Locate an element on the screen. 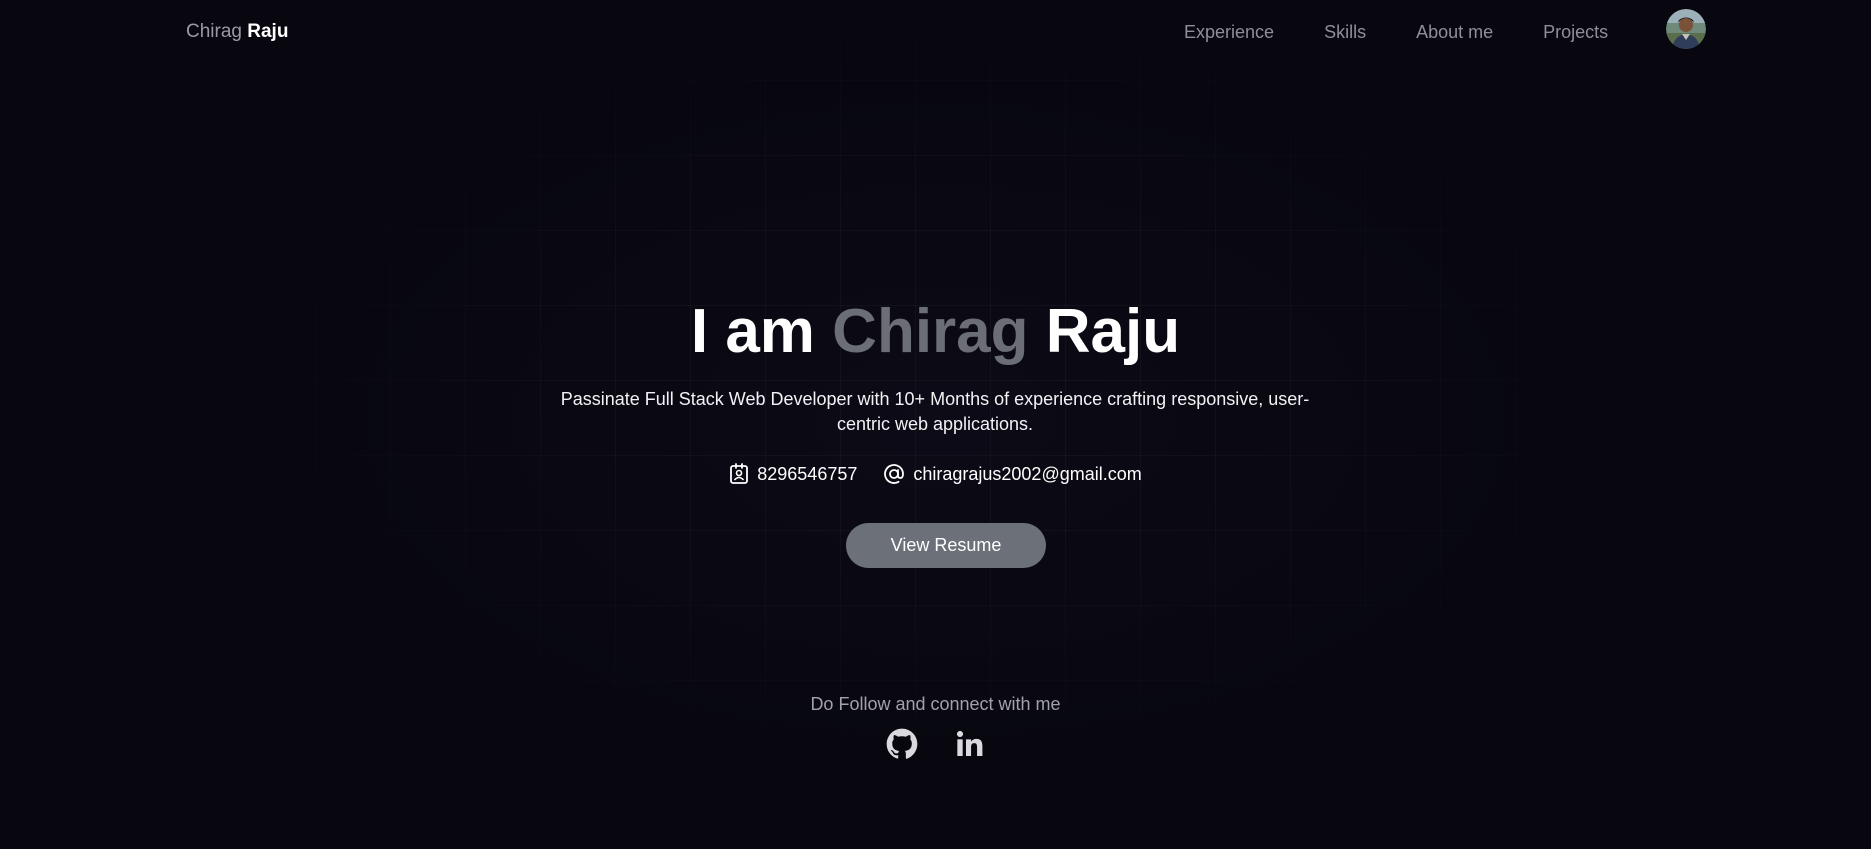 Image resolution: width=1871 pixels, height=849 pixels. logo-last-name: Raju is located at coordinates (268, 31).